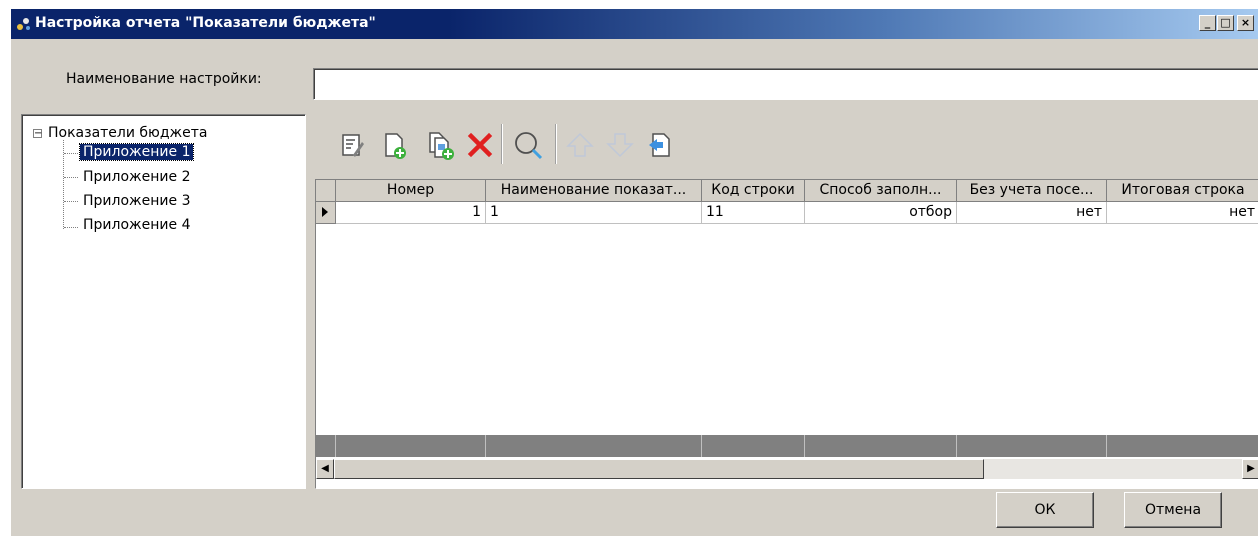 This screenshot has width=1258, height=536. I want to click on grid-toolbar, so click(786, 145).